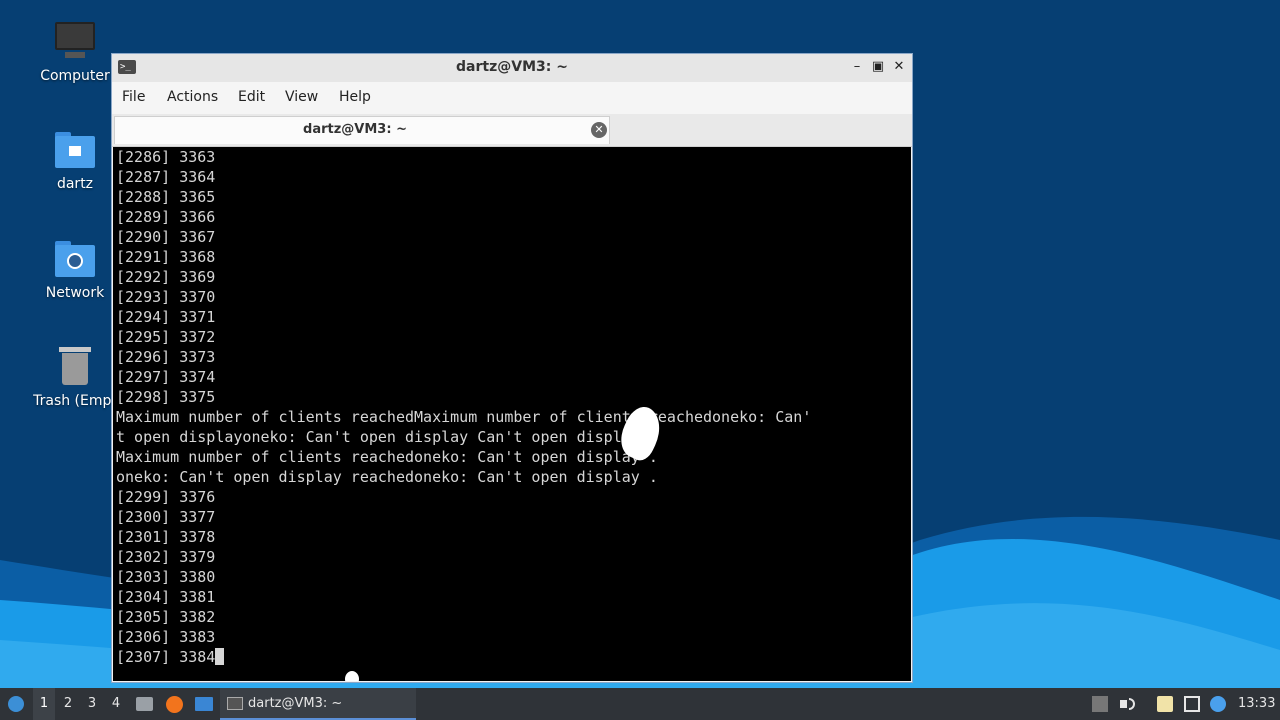 The image size is (1280, 720). What do you see at coordinates (166, 497) in the screenshot?
I see `terminal-line: [2299] 3376` at bounding box center [166, 497].